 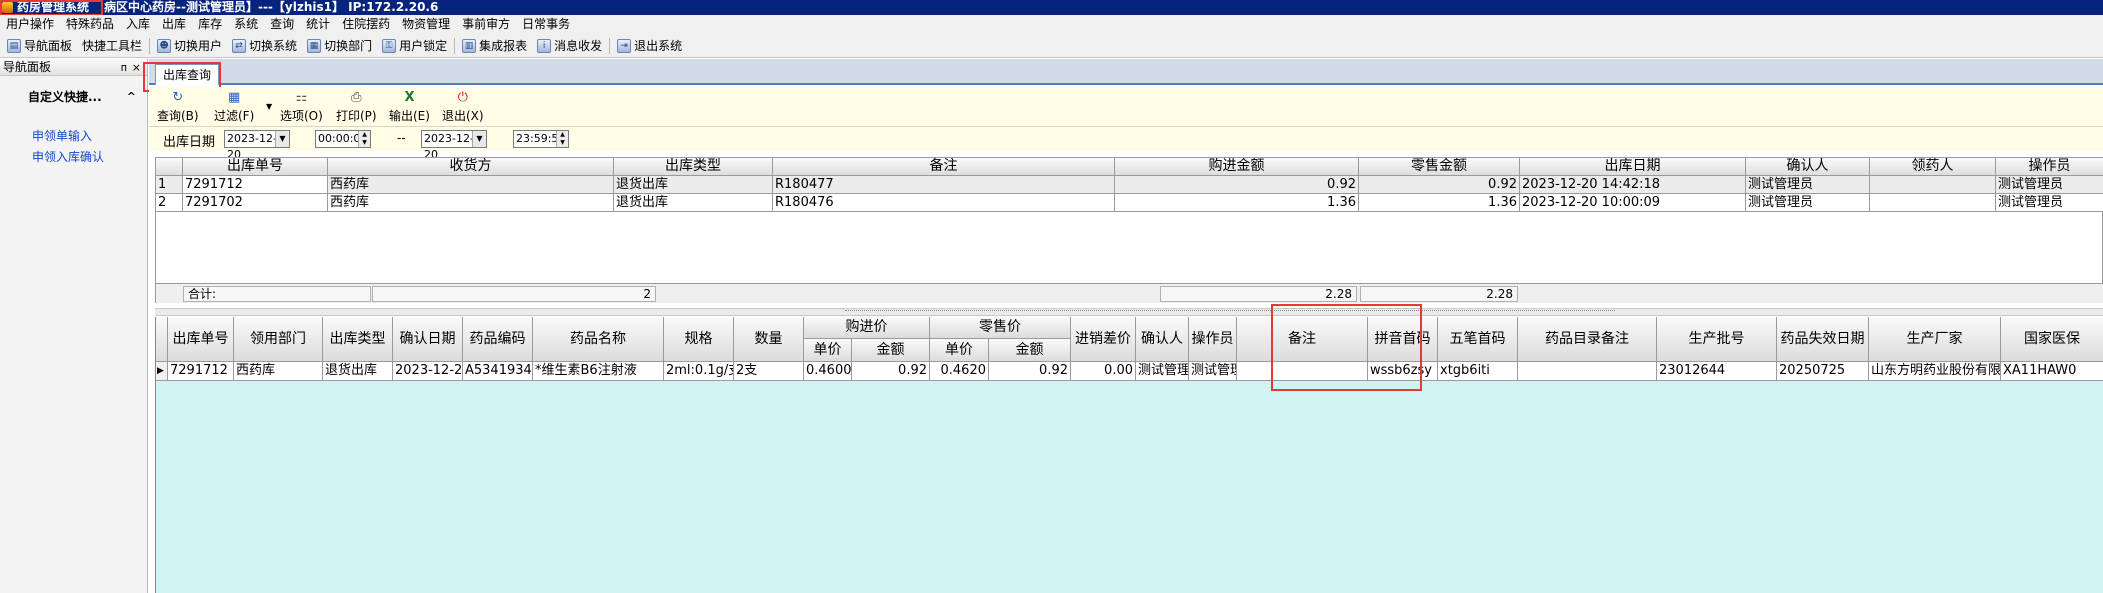 I want to click on print-button: ⎙ 打印(P), so click(x=356, y=107).